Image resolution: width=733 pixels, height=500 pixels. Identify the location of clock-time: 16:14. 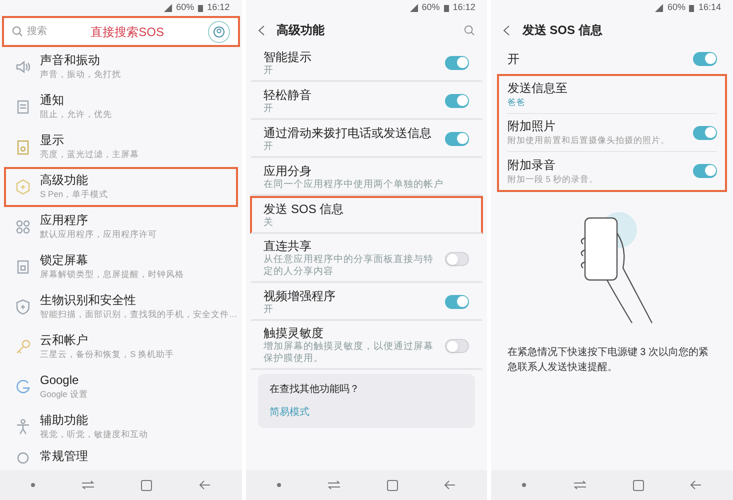
(709, 7).